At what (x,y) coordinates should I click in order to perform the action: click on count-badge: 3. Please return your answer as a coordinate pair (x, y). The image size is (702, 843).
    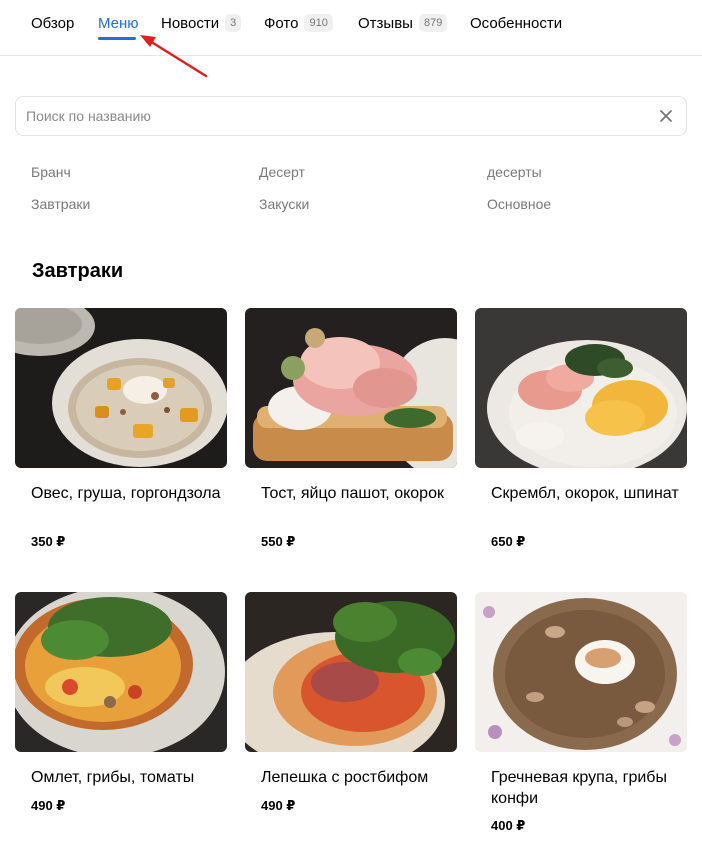
    Looking at the image, I should click on (233, 23).